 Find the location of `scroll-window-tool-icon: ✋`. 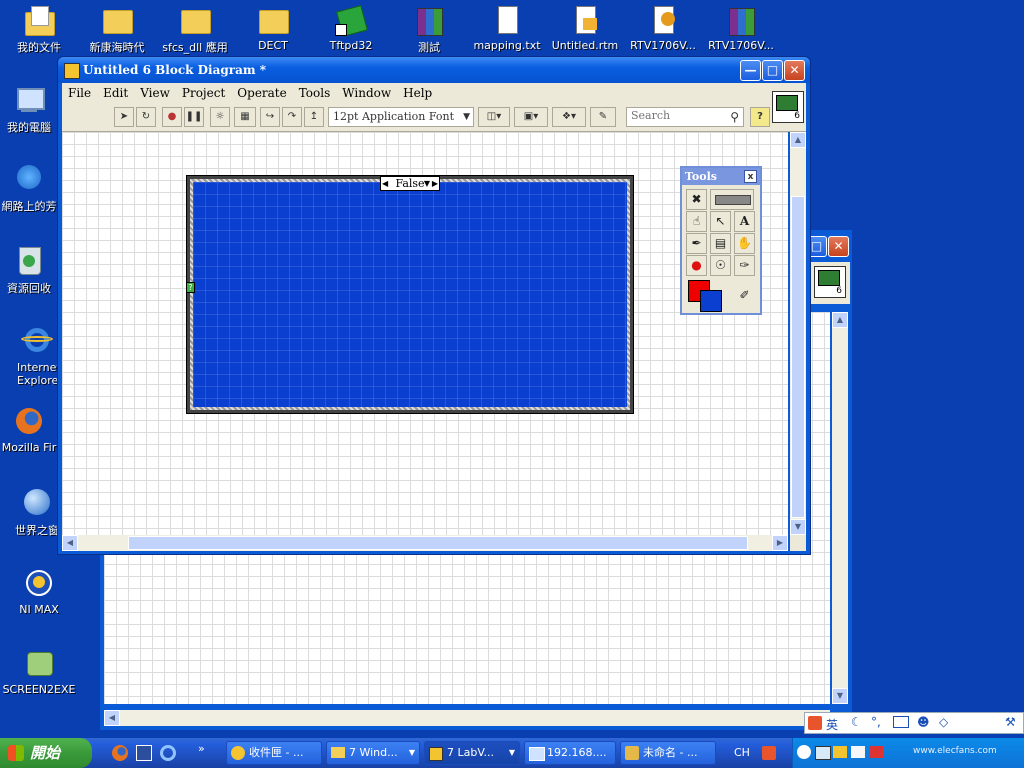

scroll-window-tool-icon: ✋ is located at coordinates (744, 243).